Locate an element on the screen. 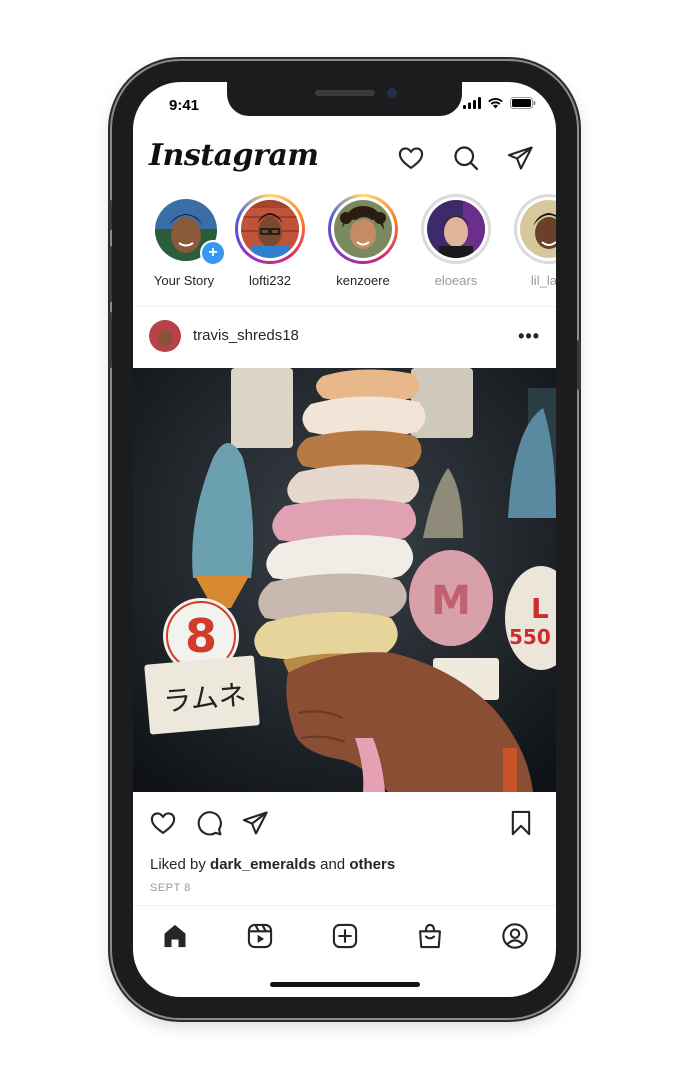 The width and height of the screenshot is (689, 1080). liked-by-others: others is located at coordinates (372, 864).